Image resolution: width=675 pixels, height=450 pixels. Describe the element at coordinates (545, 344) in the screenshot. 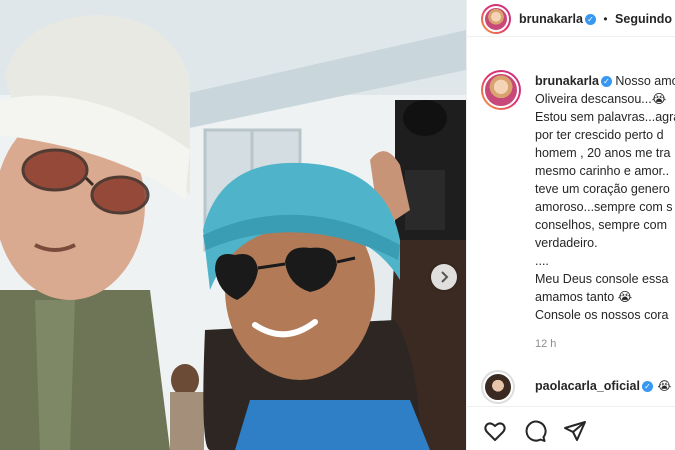

I see `post-timestamp: 12 h` at that location.